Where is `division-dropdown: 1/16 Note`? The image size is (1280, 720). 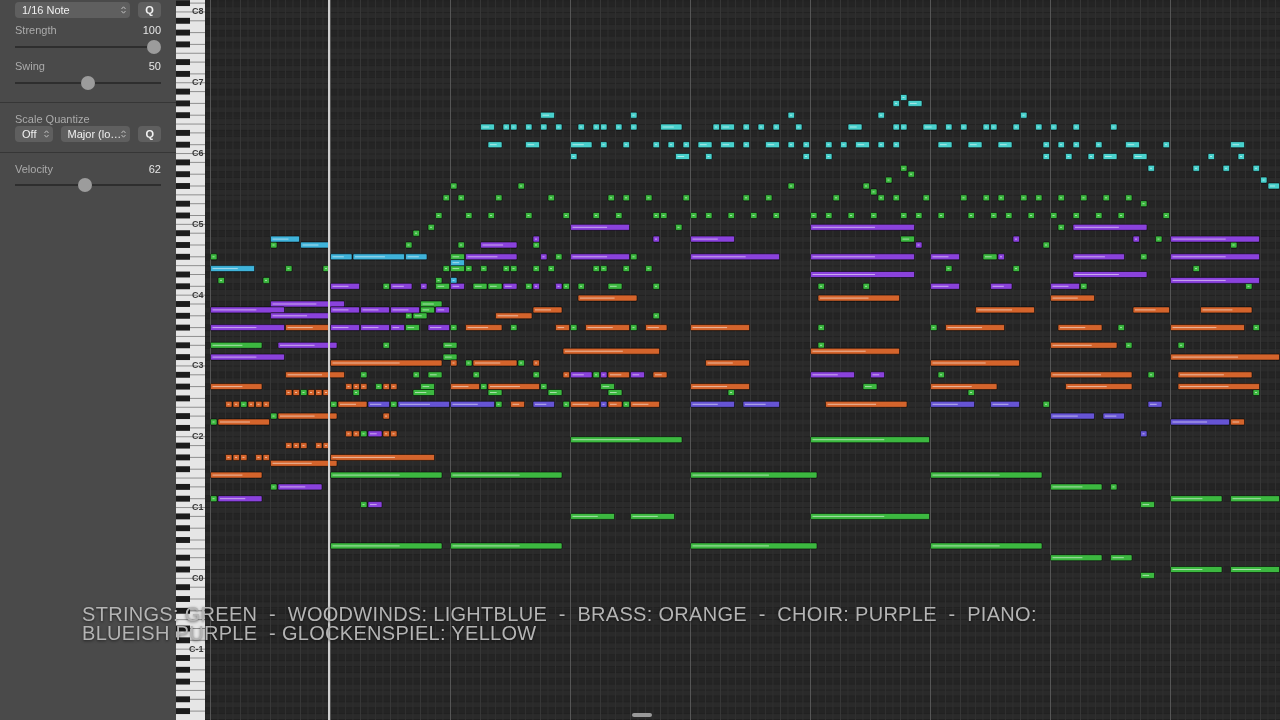
division-dropdown: 1/16 Note is located at coordinates (72, 10).